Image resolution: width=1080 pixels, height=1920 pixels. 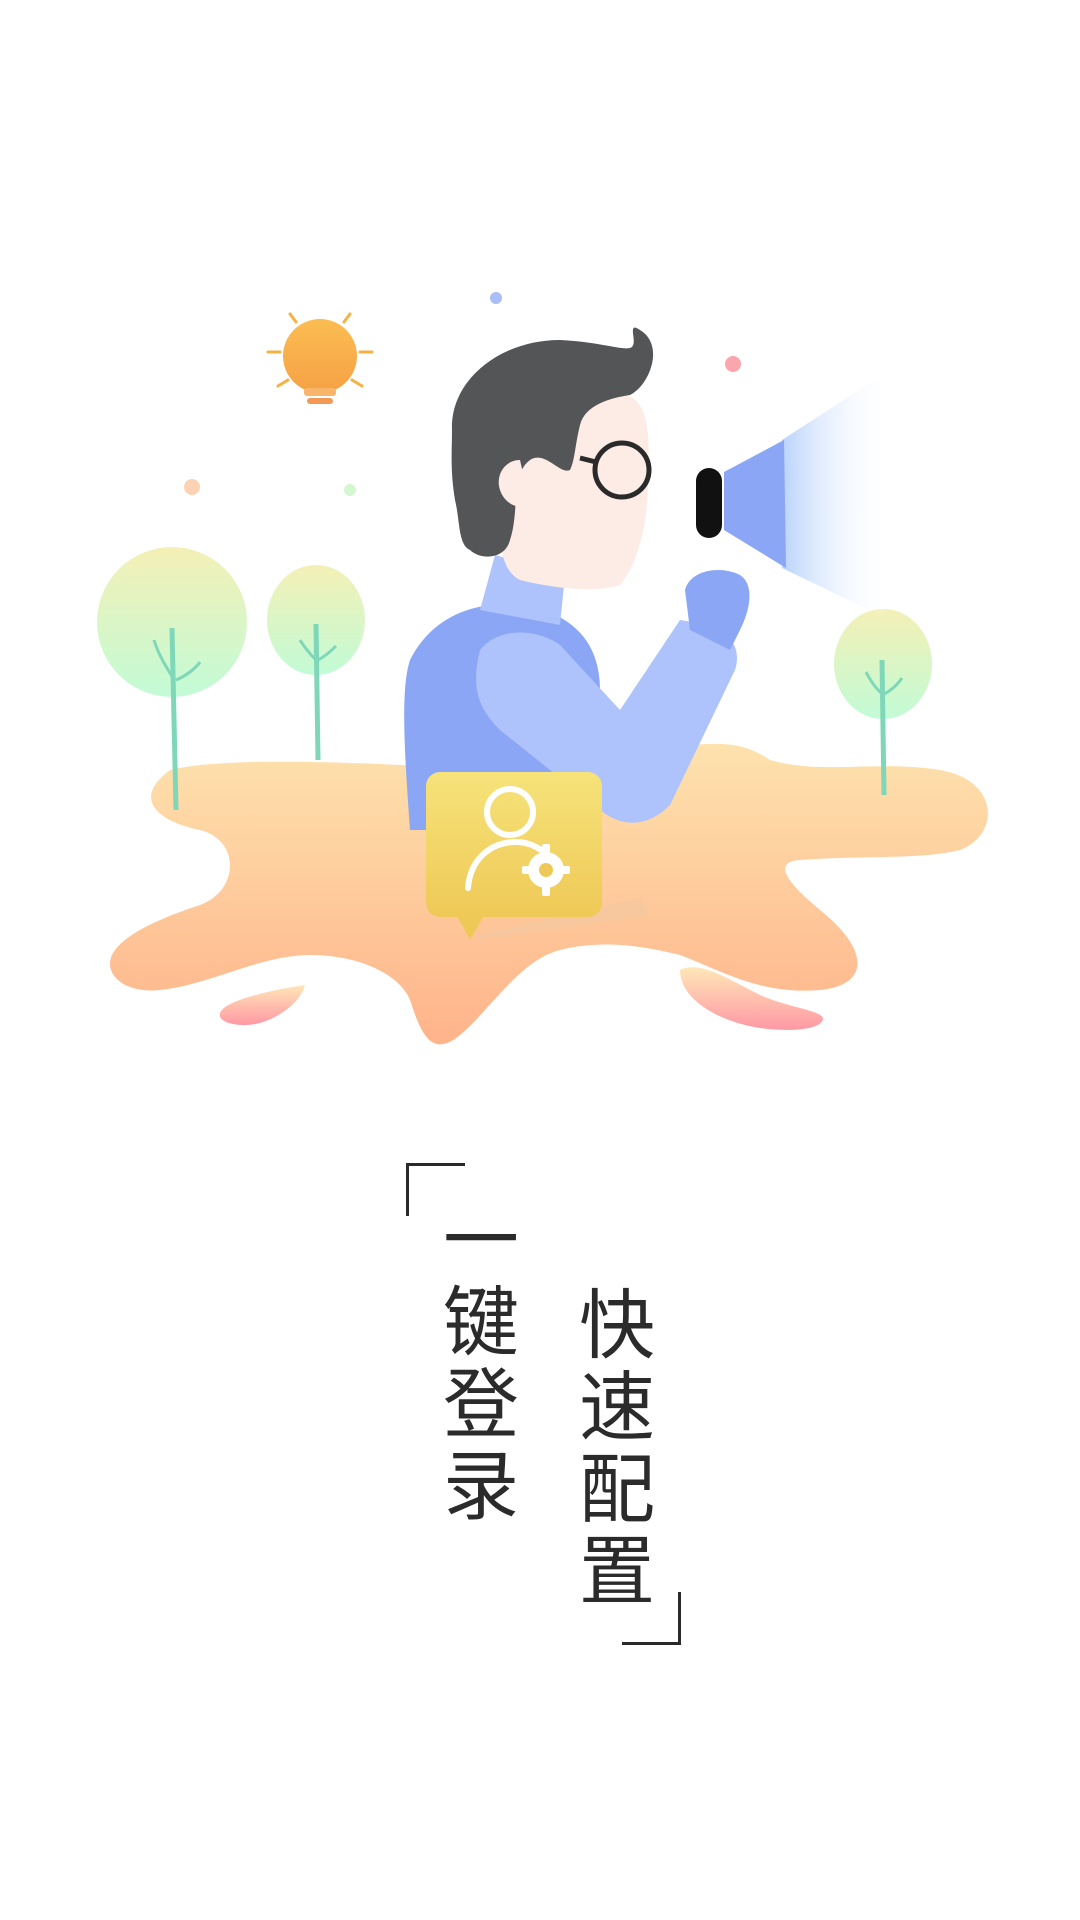 What do you see at coordinates (474, 1364) in the screenshot?
I see `slogan-text-one-click-login: 一键登录` at bounding box center [474, 1364].